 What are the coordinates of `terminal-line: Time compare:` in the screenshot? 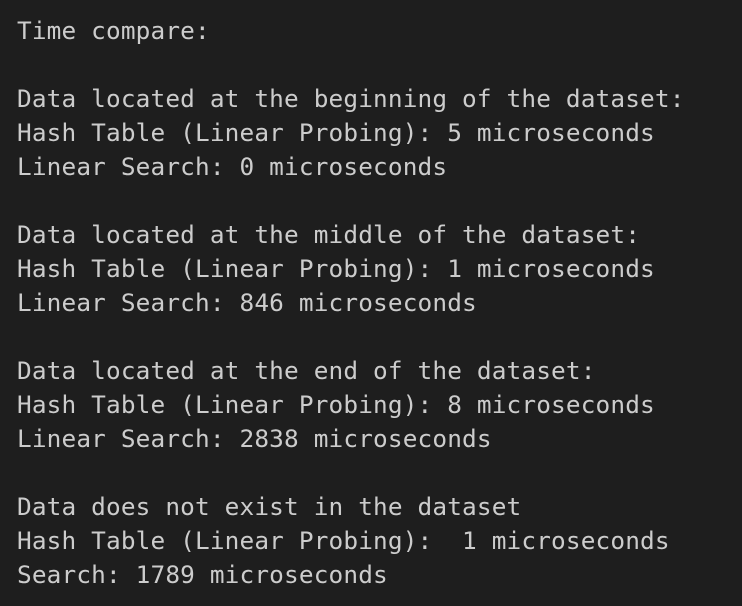 It's located at (113, 30).